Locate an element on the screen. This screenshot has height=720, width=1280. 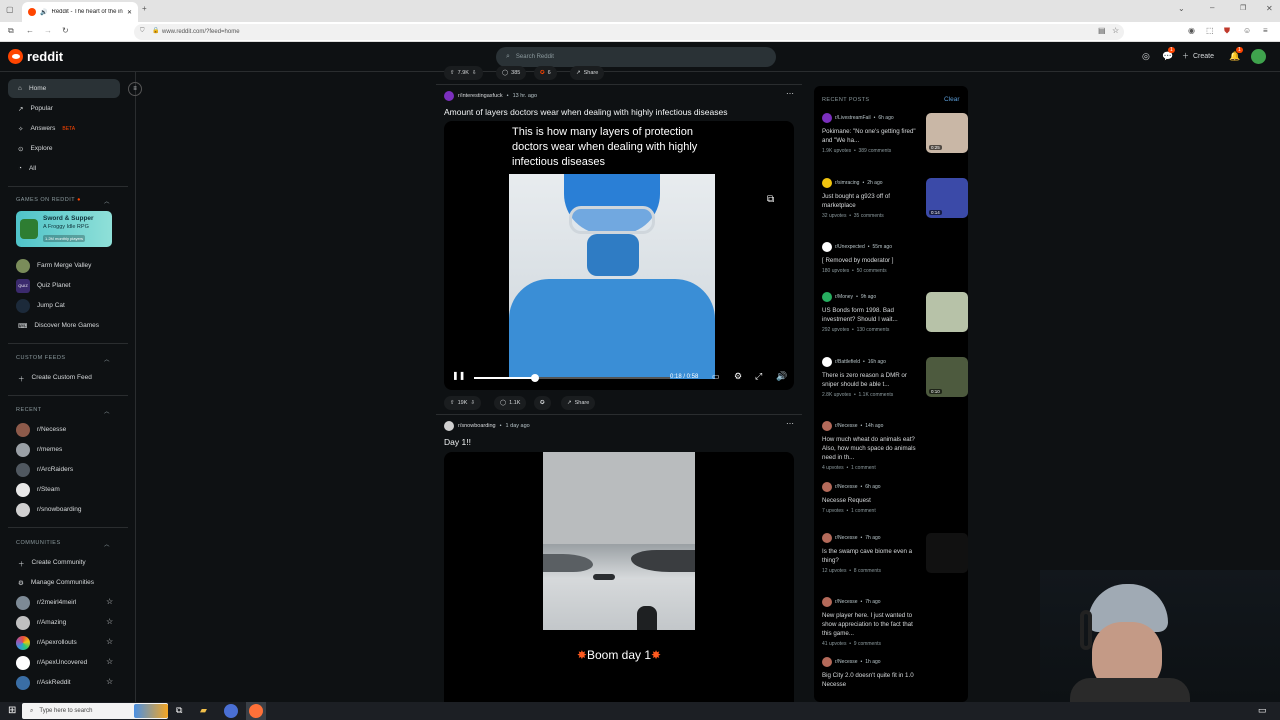
taskbar-search-input: ⌕ Type here to search is located at coordinates (95, 711).